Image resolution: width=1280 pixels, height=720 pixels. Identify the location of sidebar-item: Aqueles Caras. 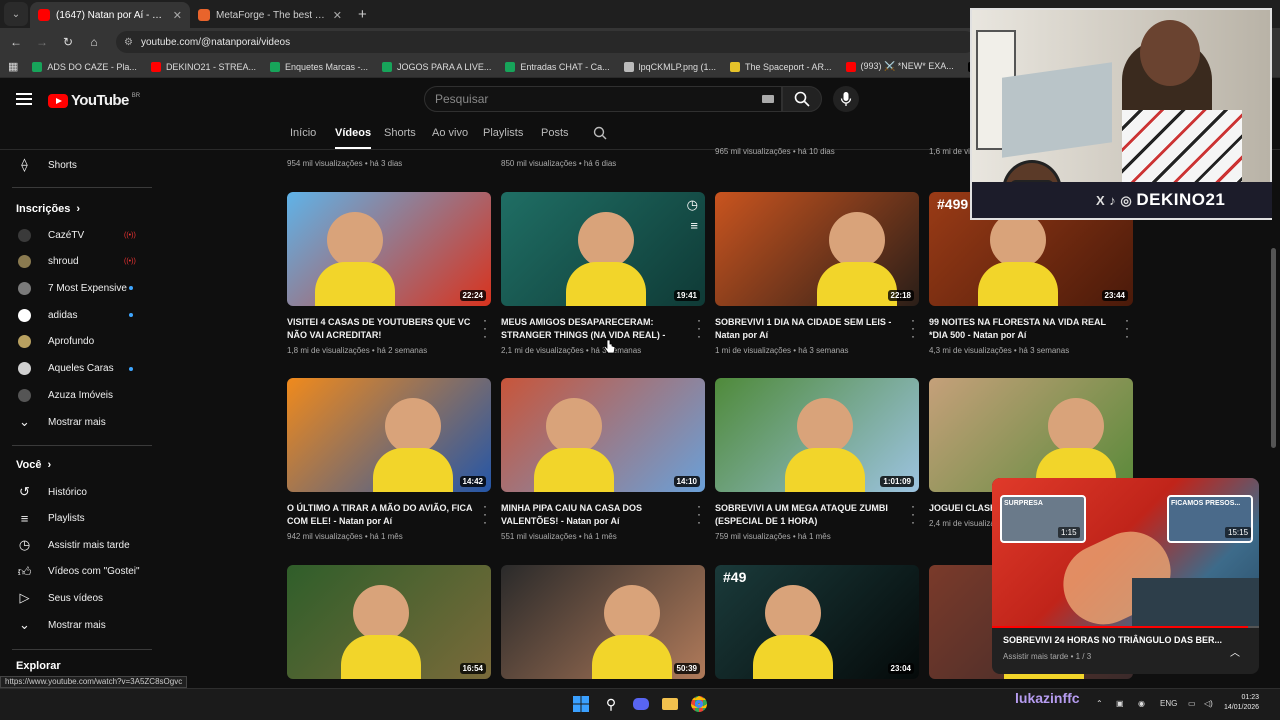
(77, 369).